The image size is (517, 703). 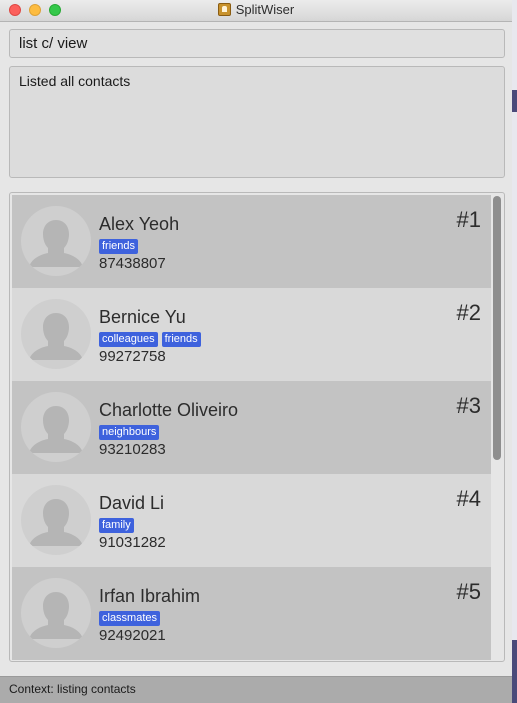 I want to click on contact-name: Bernice Yu, so click(x=142, y=317).